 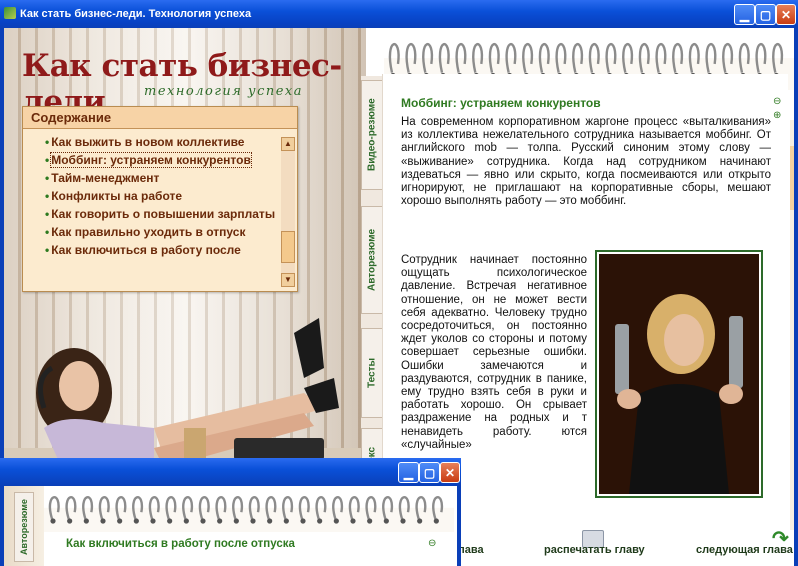 What do you see at coordinates (792, 178) in the screenshot?
I see `article-scroll-thumb` at bounding box center [792, 178].